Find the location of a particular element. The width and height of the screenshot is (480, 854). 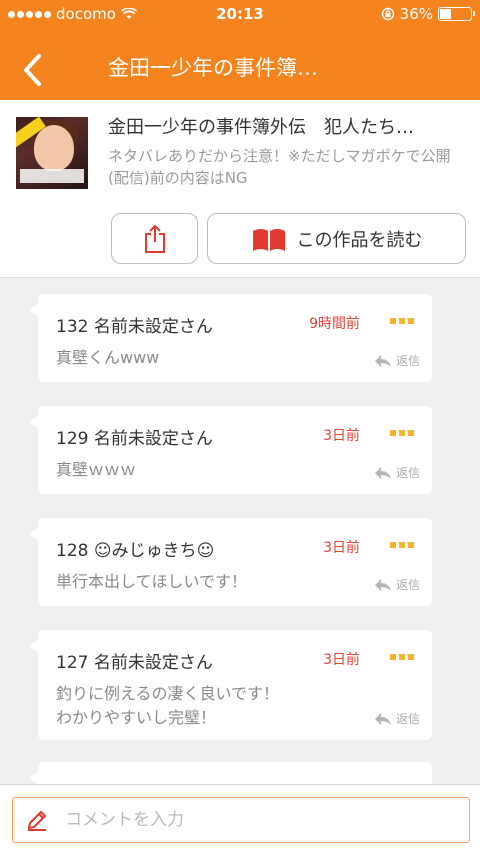

share-button is located at coordinates (154, 238).